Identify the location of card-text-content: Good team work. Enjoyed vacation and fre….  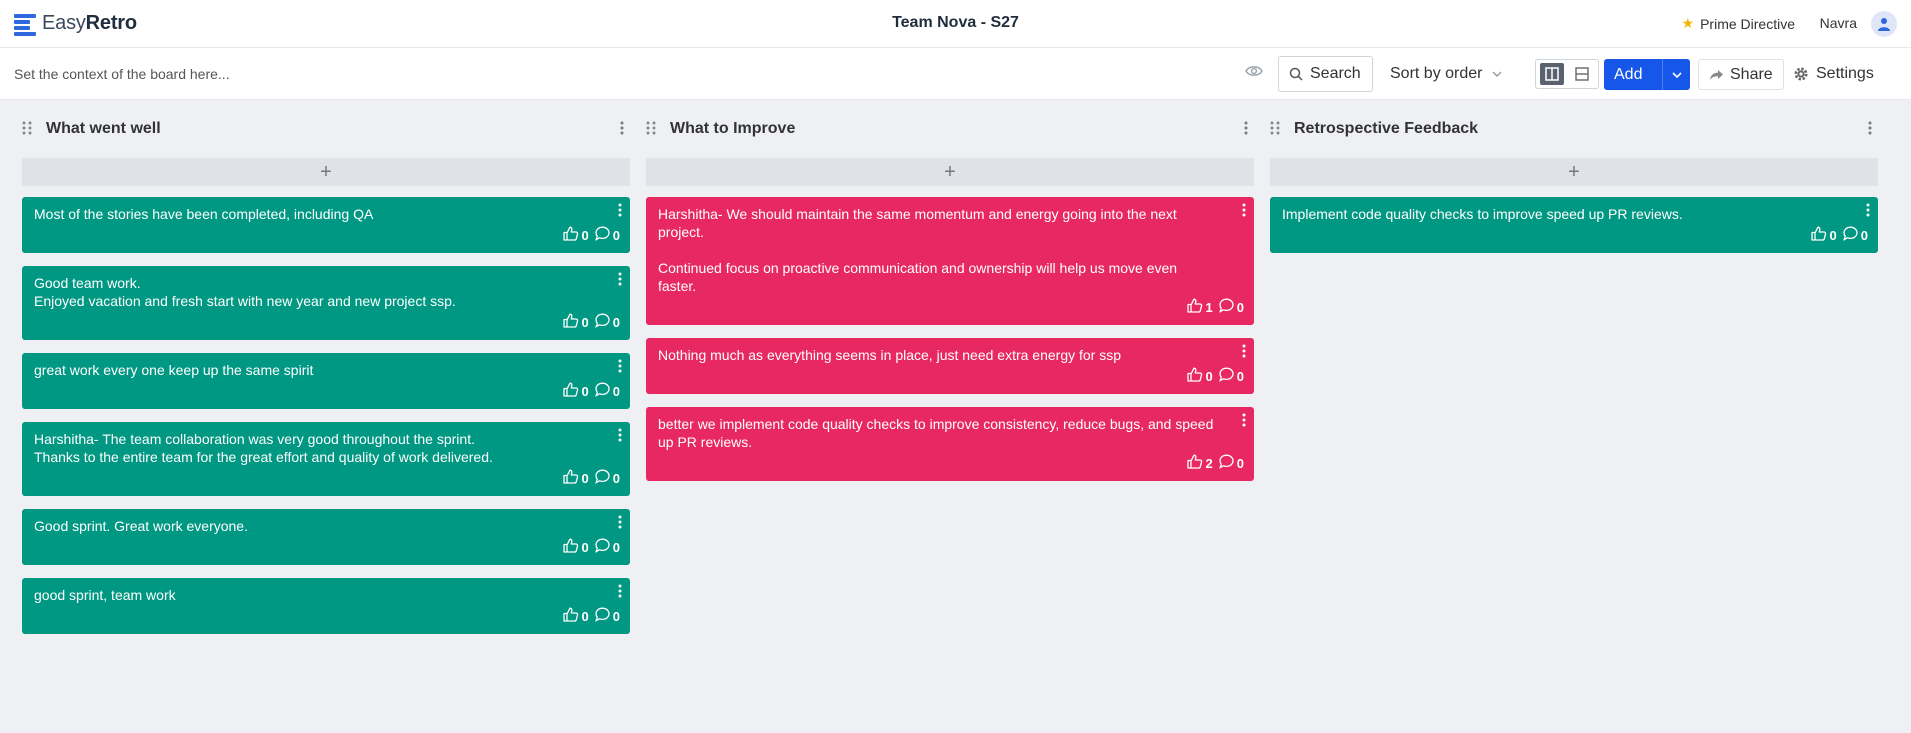
(245, 292).